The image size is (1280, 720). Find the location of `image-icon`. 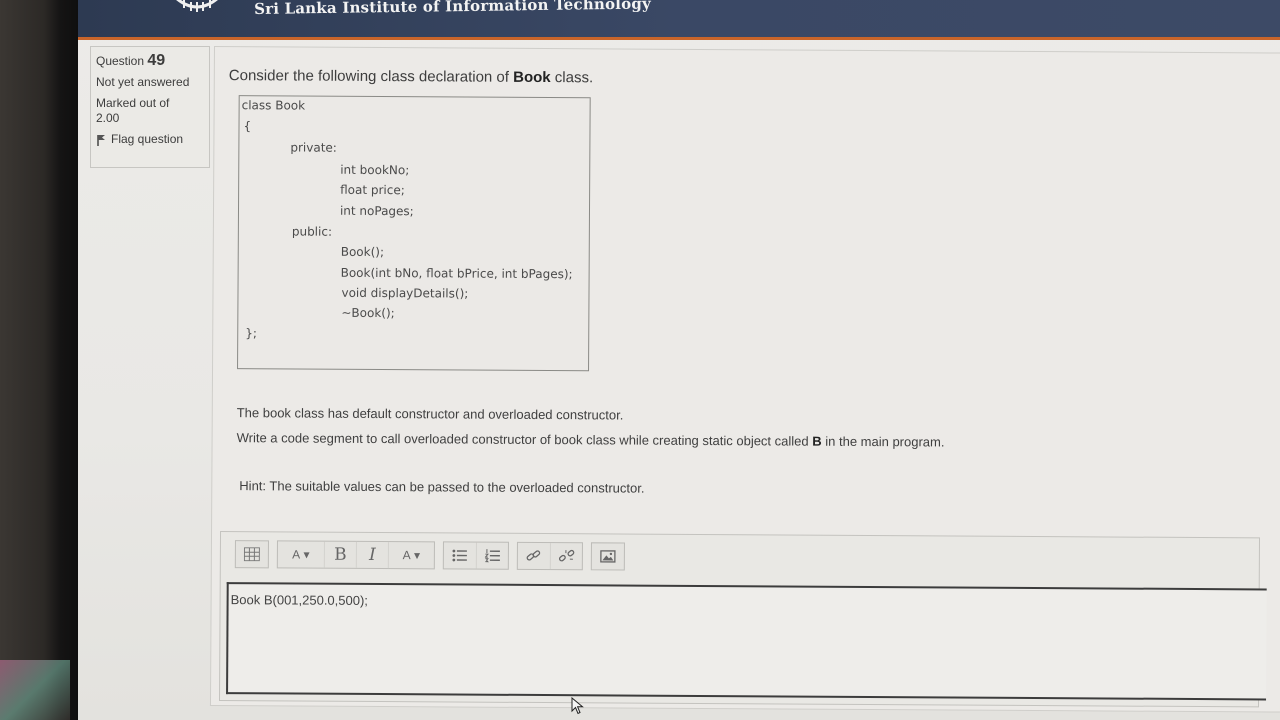

image-icon is located at coordinates (608, 556).